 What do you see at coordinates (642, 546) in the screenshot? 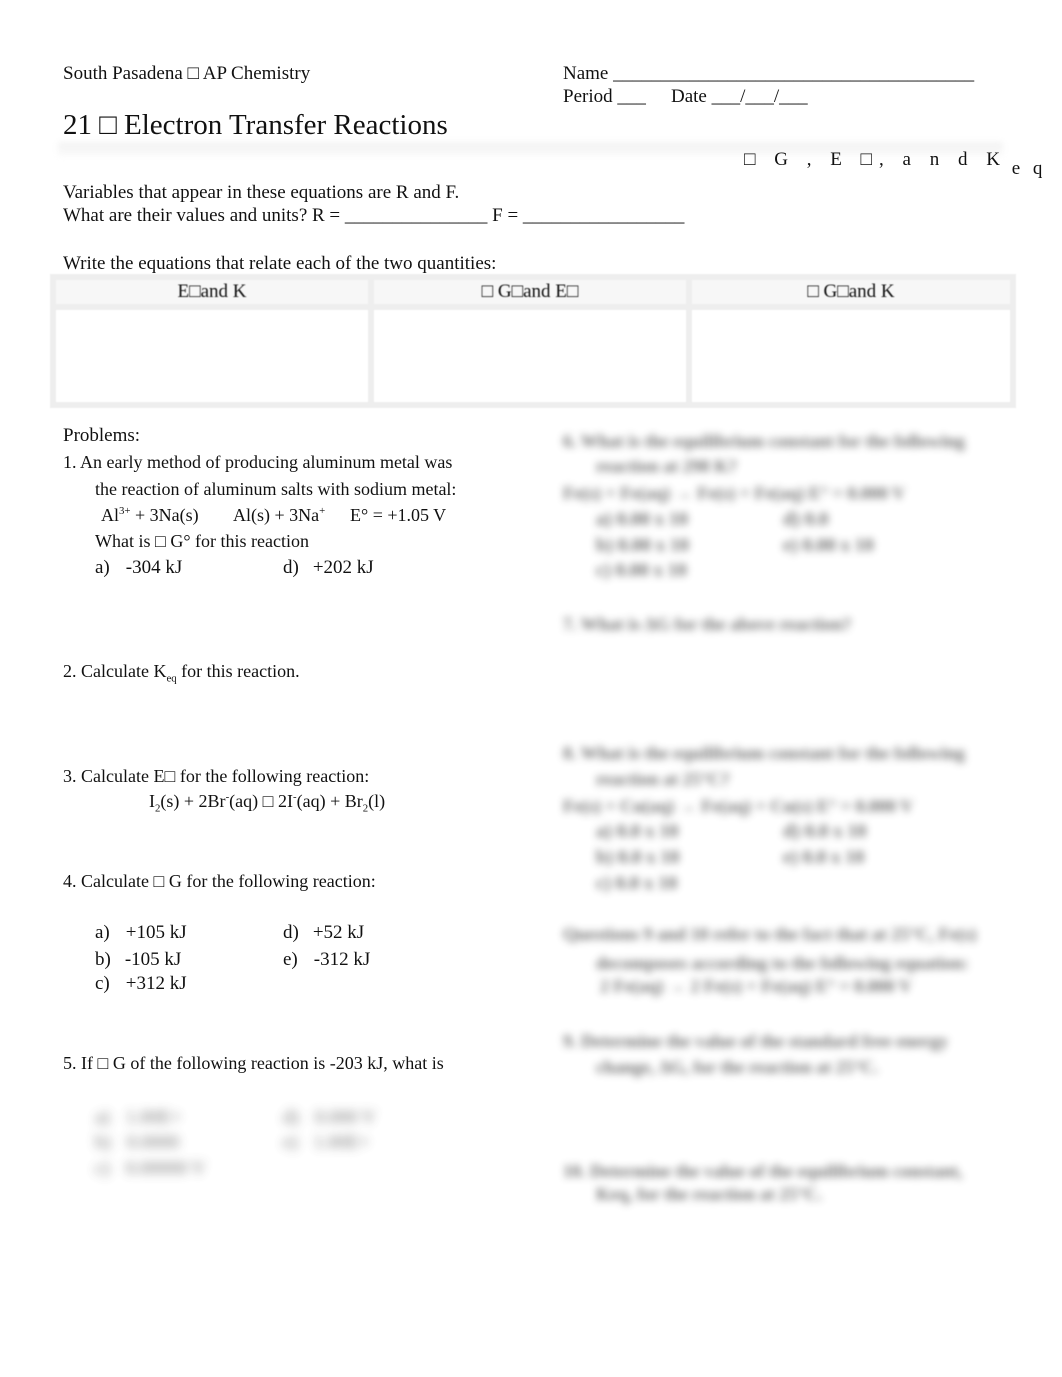
I see `problem-6-option-b: b) 0.00 x 10` at bounding box center [642, 546].